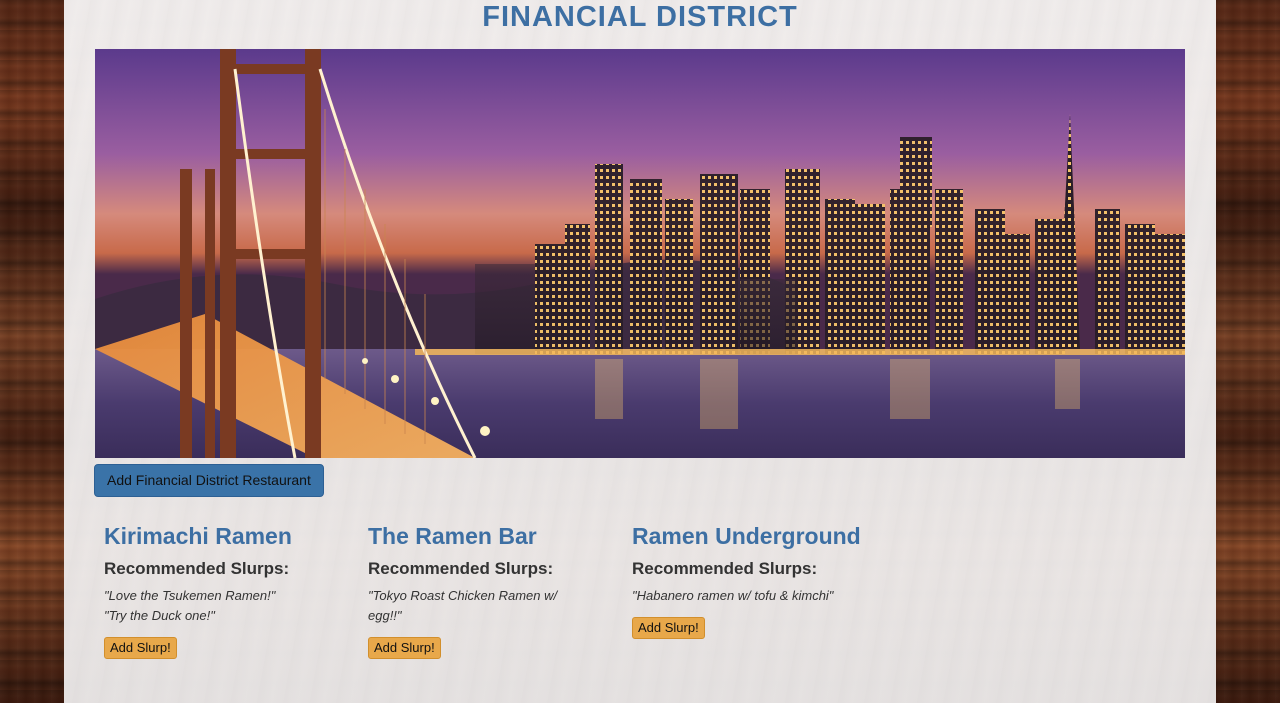 This screenshot has height=703, width=1280. Describe the element at coordinates (209, 480) in the screenshot. I see `add-restaurant-button: Add Financial District Restaurant` at that location.